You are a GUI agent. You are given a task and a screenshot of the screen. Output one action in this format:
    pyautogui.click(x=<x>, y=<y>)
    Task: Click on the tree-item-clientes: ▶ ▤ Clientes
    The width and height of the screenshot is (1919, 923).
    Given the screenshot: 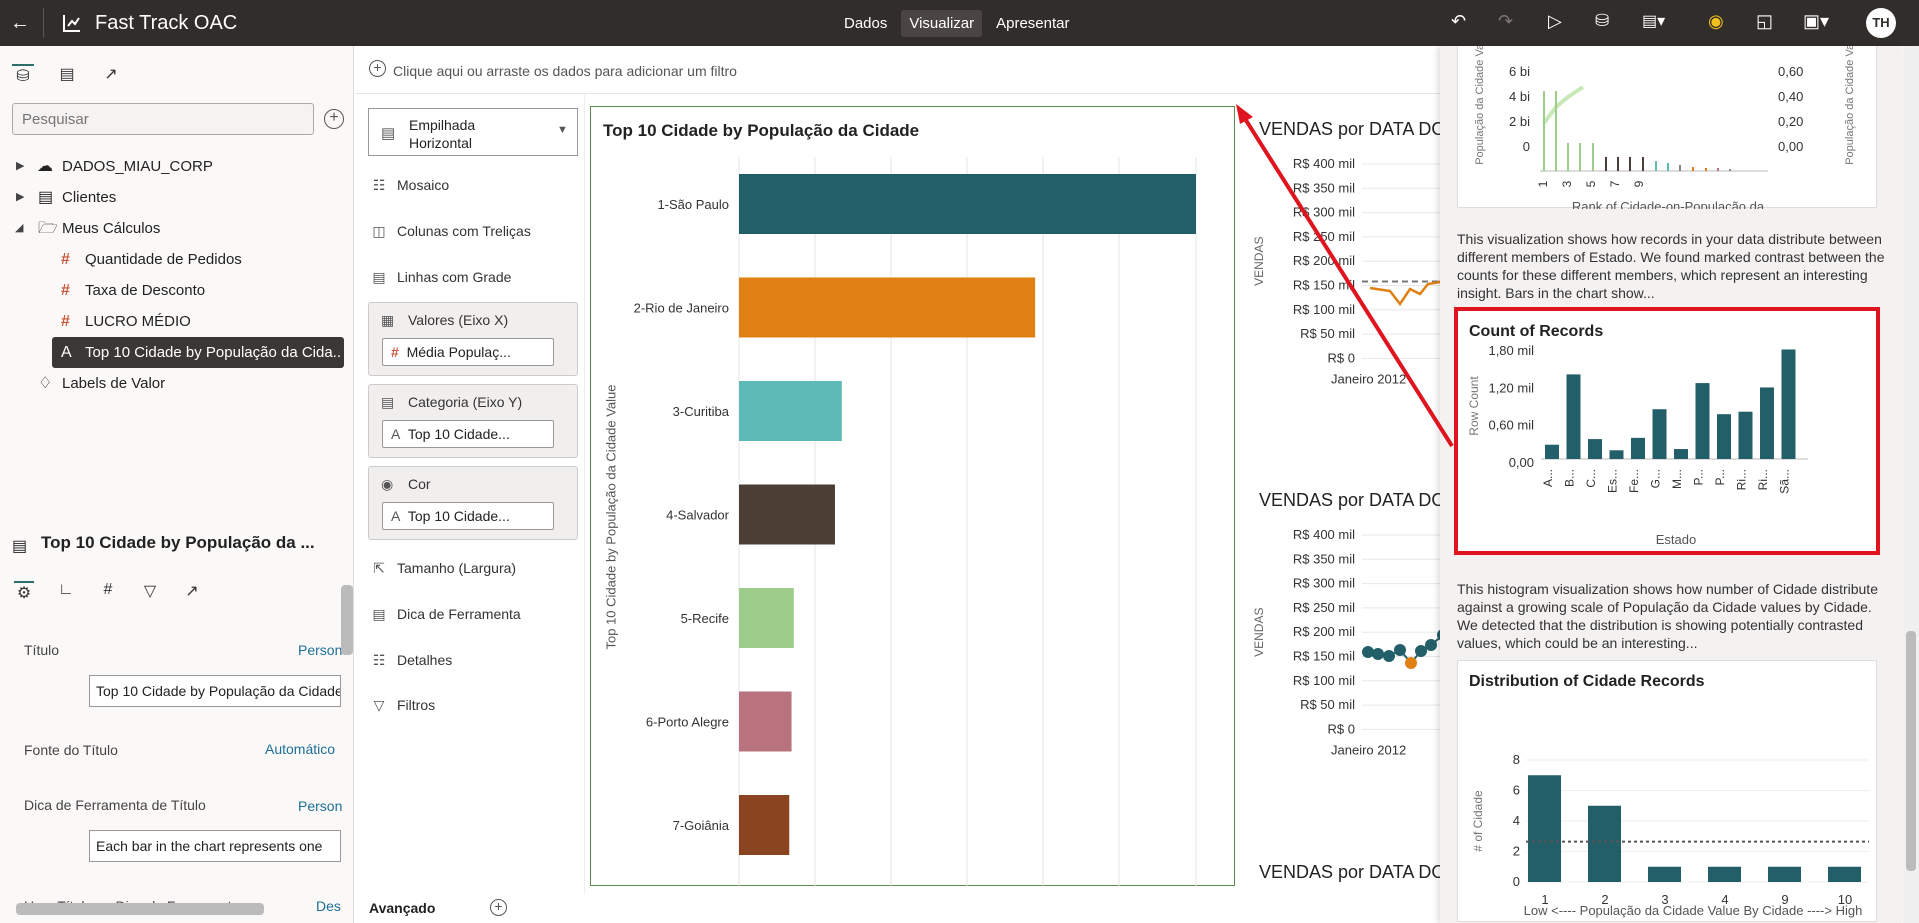 What is the action you would take?
    pyautogui.click(x=177, y=197)
    